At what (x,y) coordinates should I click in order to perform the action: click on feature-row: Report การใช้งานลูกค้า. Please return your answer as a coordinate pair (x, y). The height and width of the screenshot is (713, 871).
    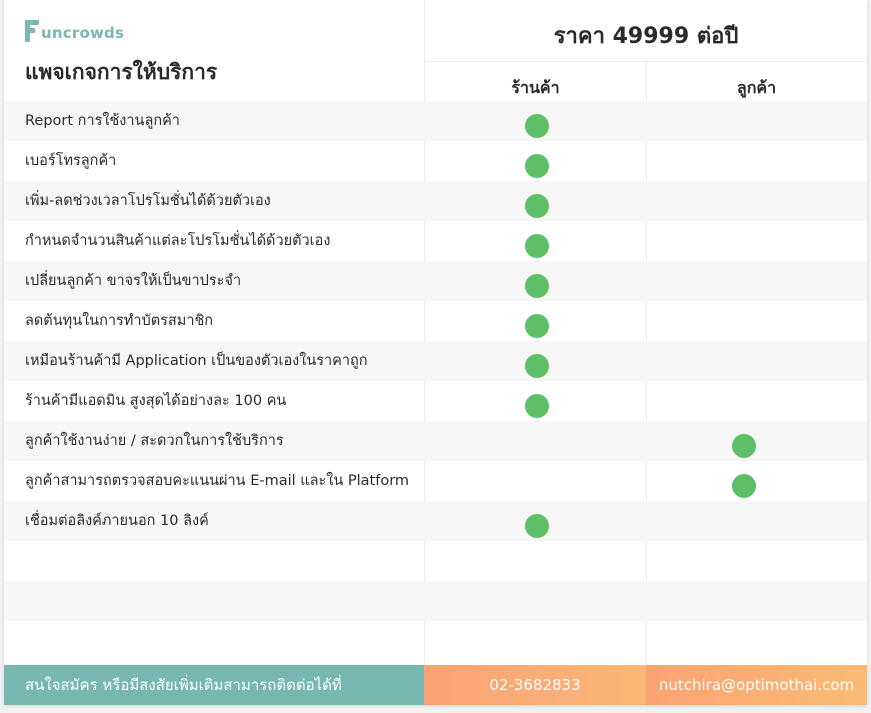
    Looking at the image, I should click on (435, 121).